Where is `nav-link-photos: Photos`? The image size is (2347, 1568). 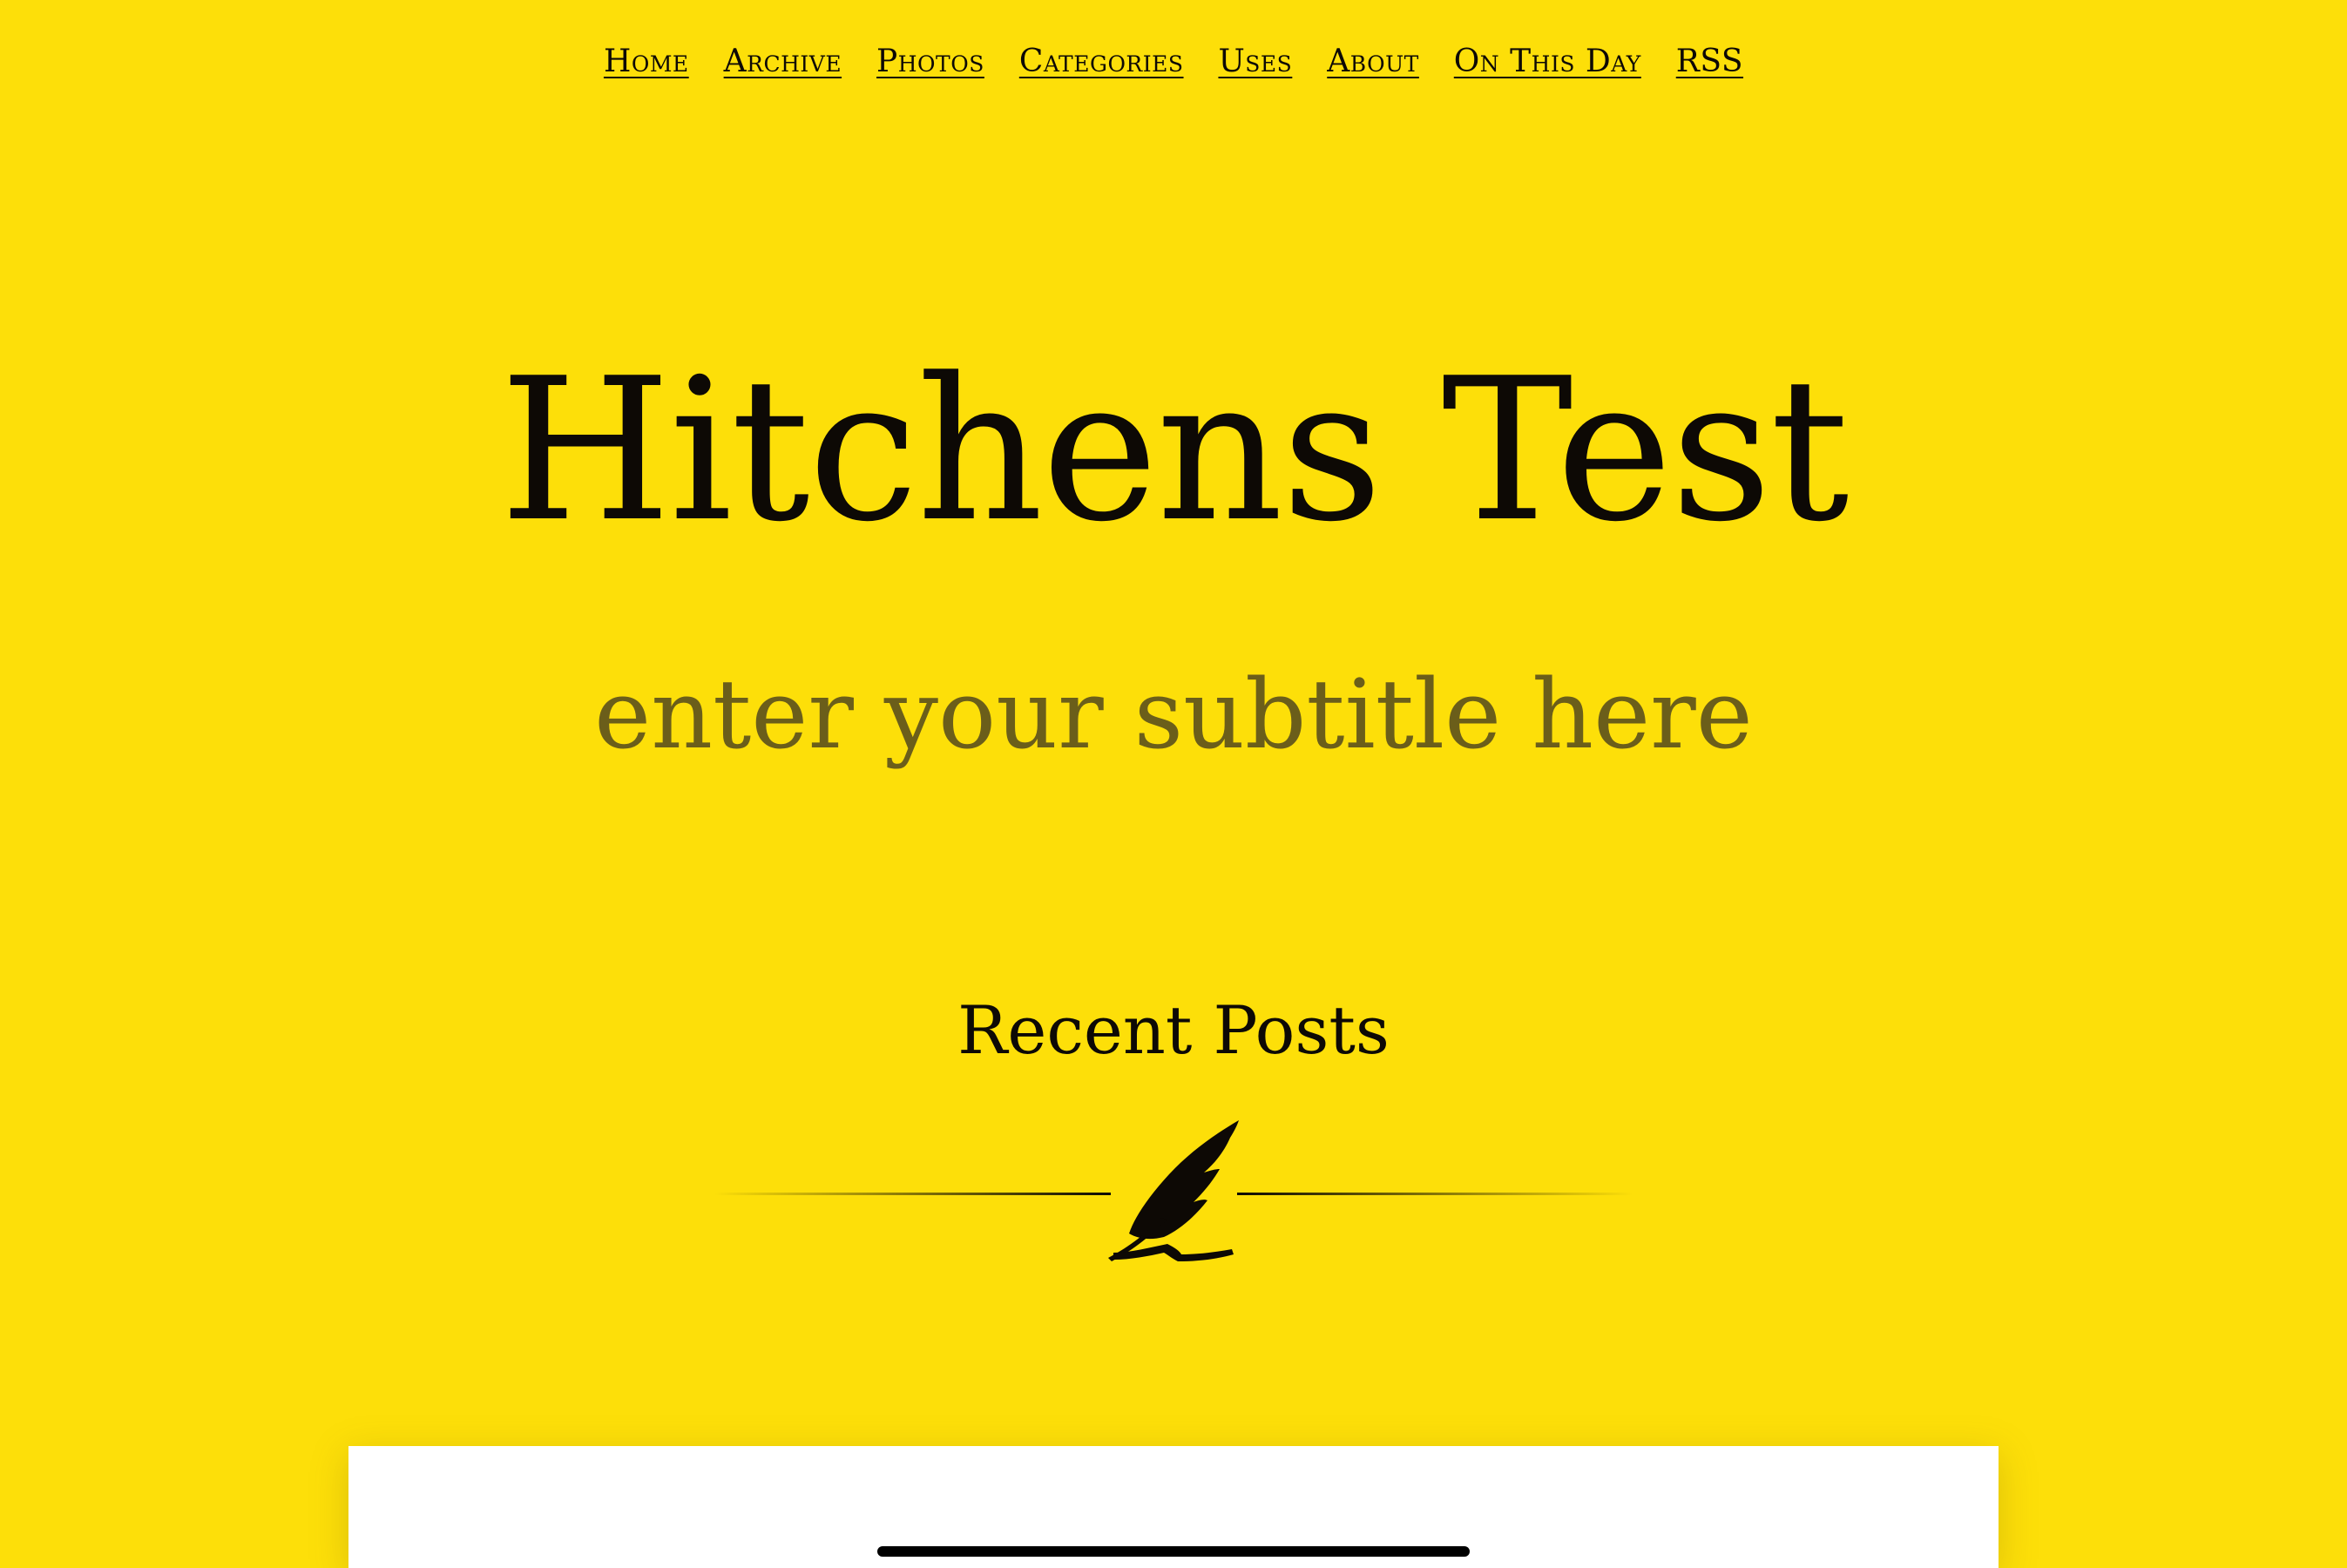
nav-link-photos: Photos is located at coordinates (930, 61).